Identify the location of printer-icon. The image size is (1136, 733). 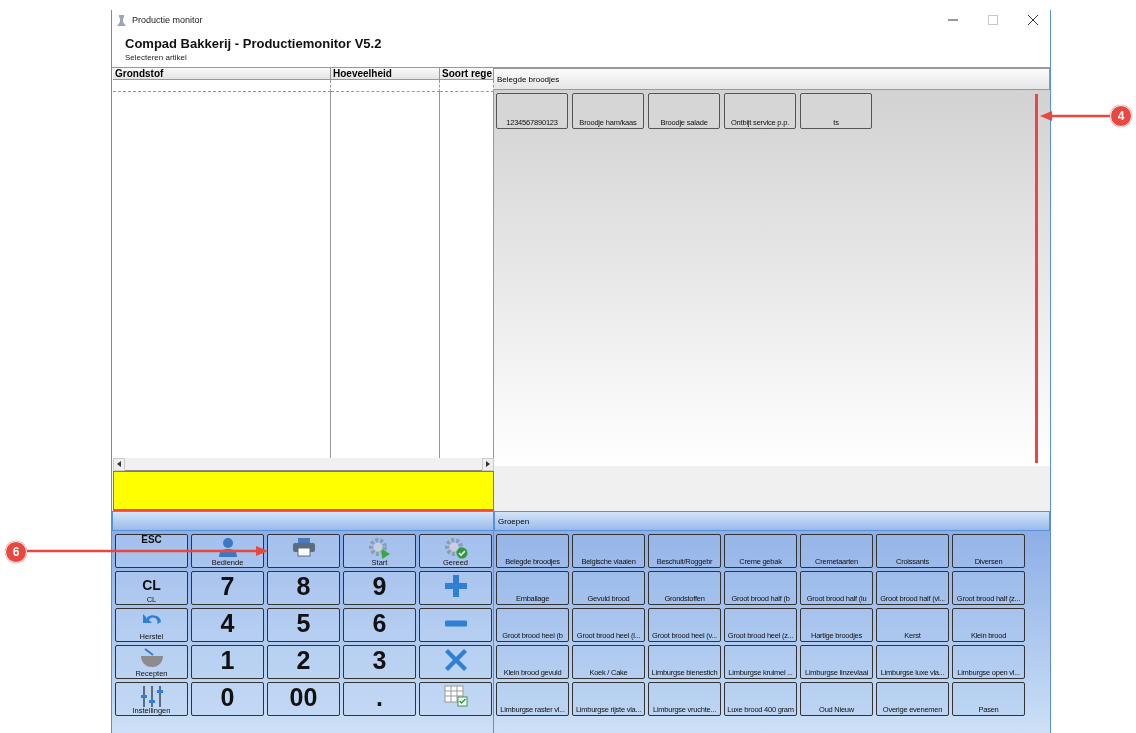
(303, 547).